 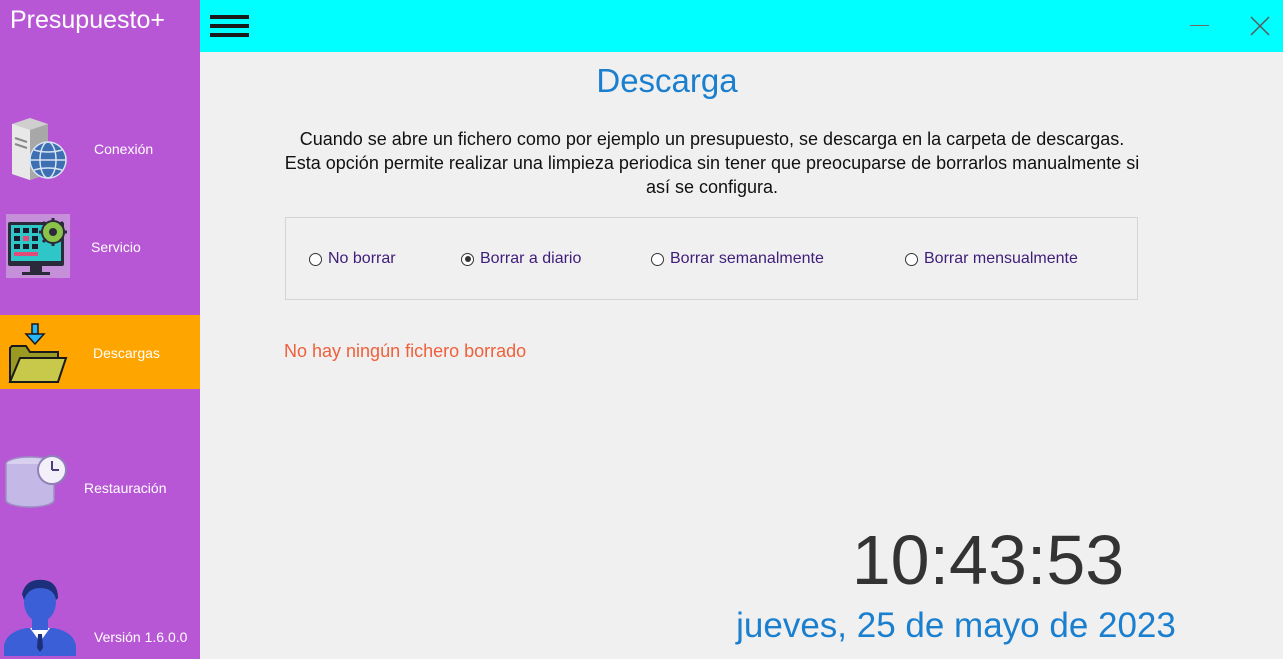 I want to click on sidebar-item-servicio: Servicio, so click(x=100, y=246).